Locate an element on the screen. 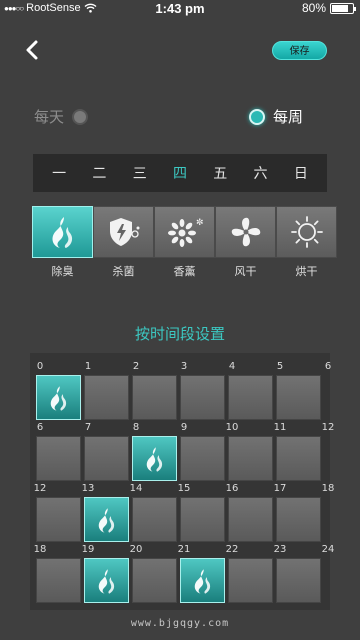 The width and height of the screenshot is (360, 640). hour-tick: 23 is located at coordinates (280, 549).